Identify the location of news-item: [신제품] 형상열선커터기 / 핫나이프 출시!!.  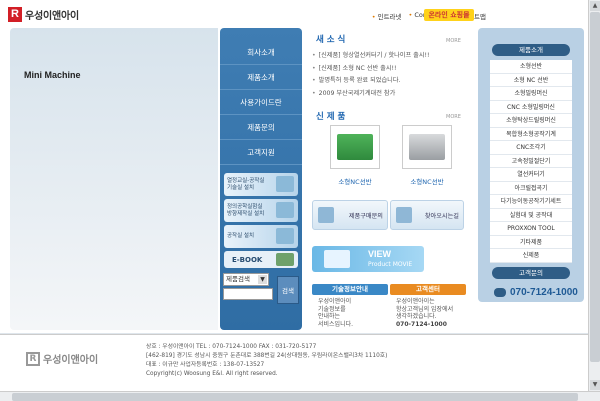
(392, 56).